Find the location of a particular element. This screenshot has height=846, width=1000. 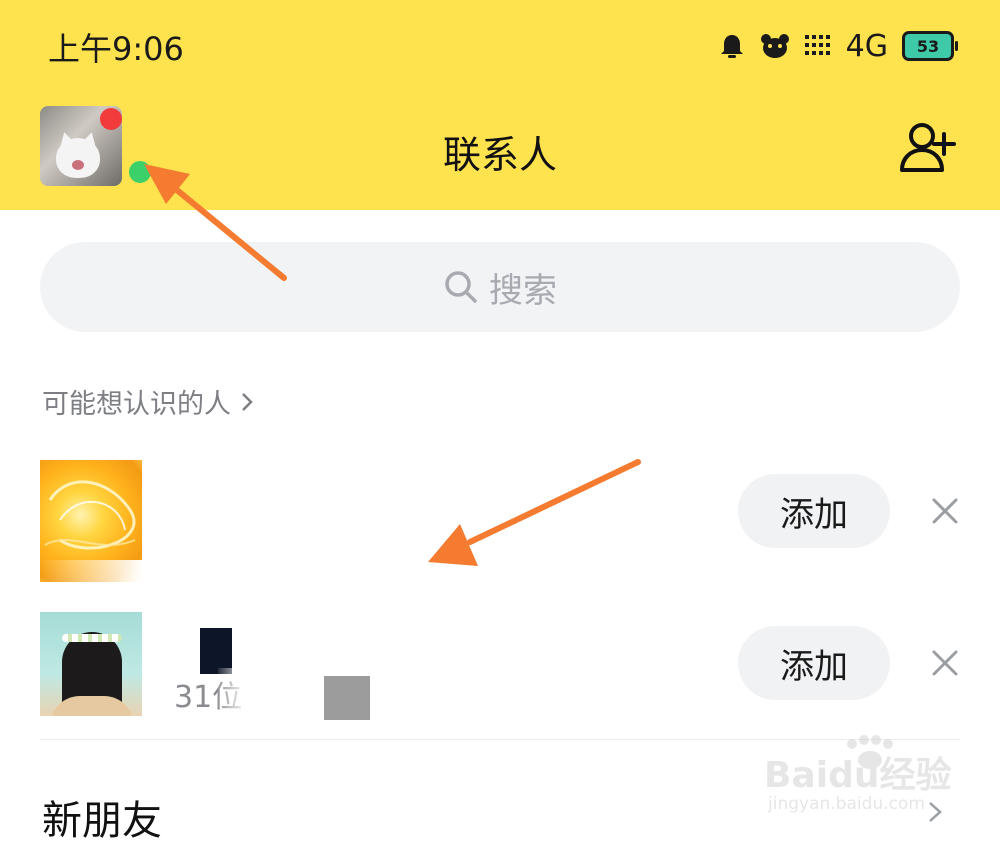

watermark-brand: Baidu经验 is located at coordinates (858, 775).